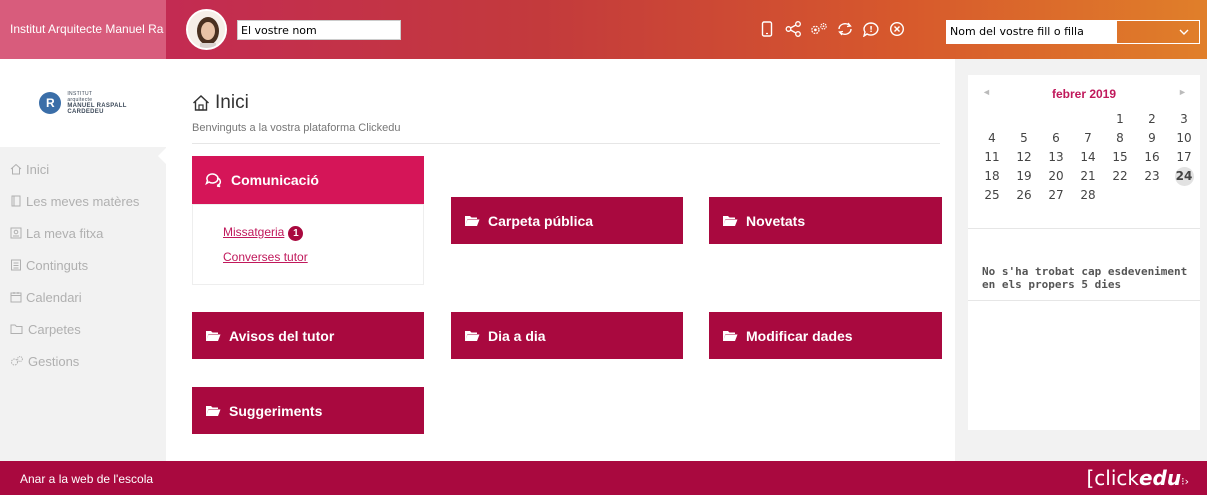 The width and height of the screenshot is (1207, 495). Describe the element at coordinates (1056, 195) in the screenshot. I see `calendar-day: 27` at that location.